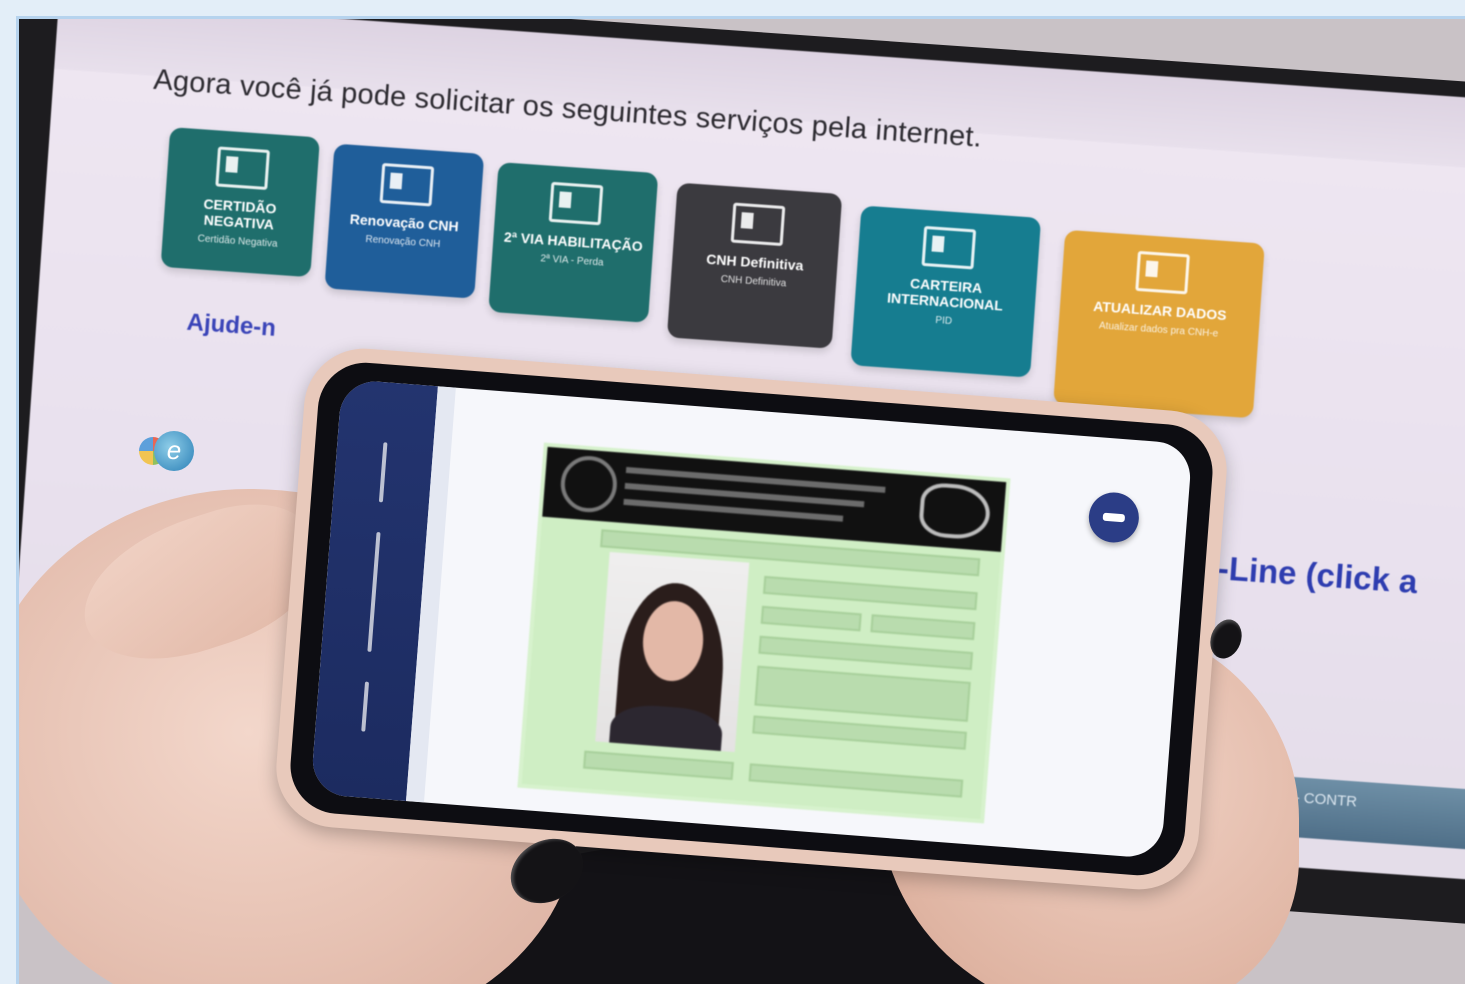 The width and height of the screenshot is (1465, 984). What do you see at coordinates (1114, 517) in the screenshot?
I see `floating-action-button` at bounding box center [1114, 517].